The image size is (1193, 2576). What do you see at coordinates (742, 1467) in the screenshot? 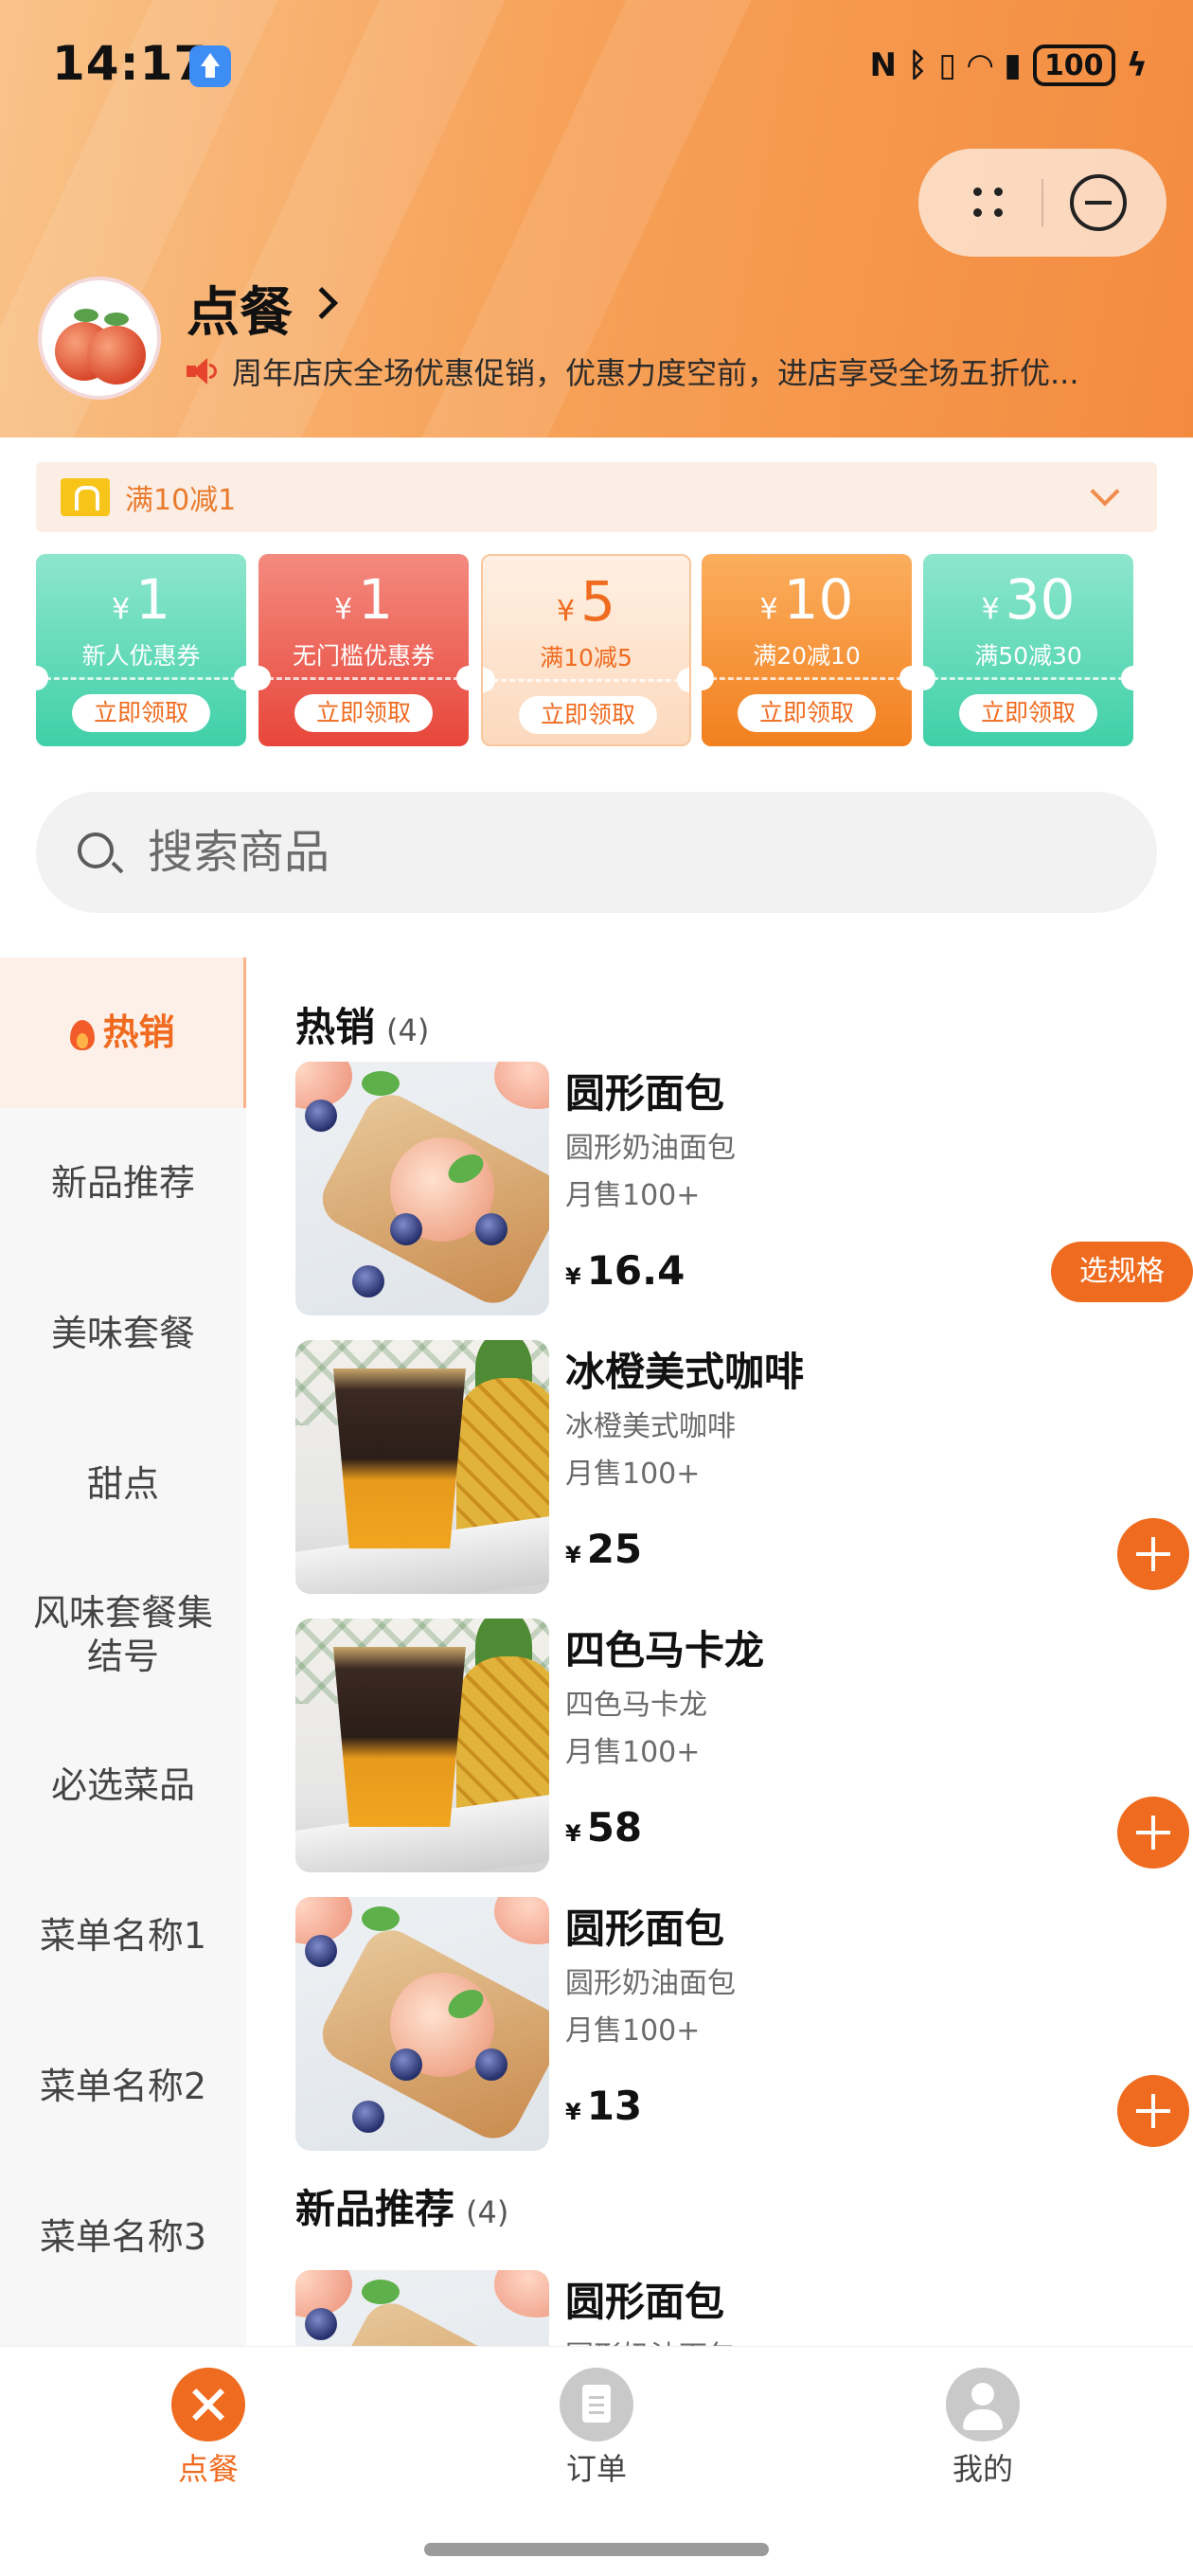
I see `product-card: 冰橙美式咖啡 冰橙美式咖啡 月售100+ ¥25` at bounding box center [742, 1467].